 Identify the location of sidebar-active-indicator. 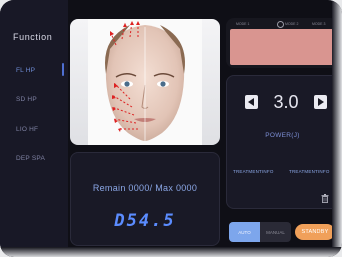
(63, 69).